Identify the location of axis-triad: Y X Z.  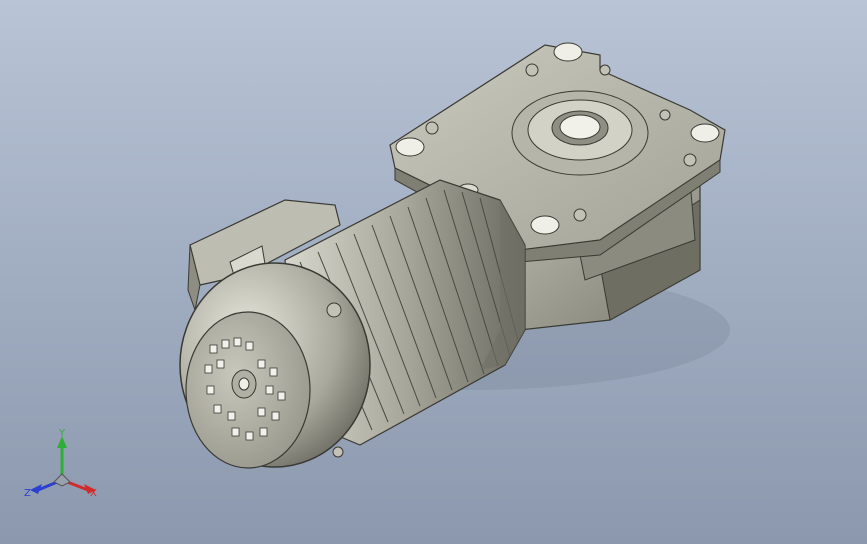
(64, 468).